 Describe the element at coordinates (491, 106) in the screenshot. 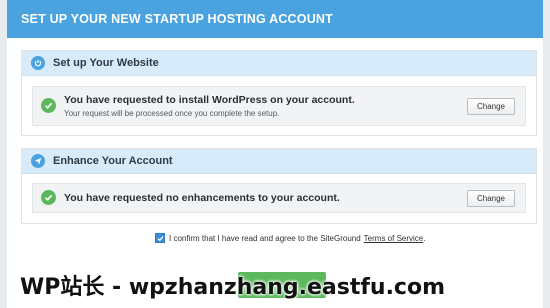

I see `change-website-button: Change` at that location.